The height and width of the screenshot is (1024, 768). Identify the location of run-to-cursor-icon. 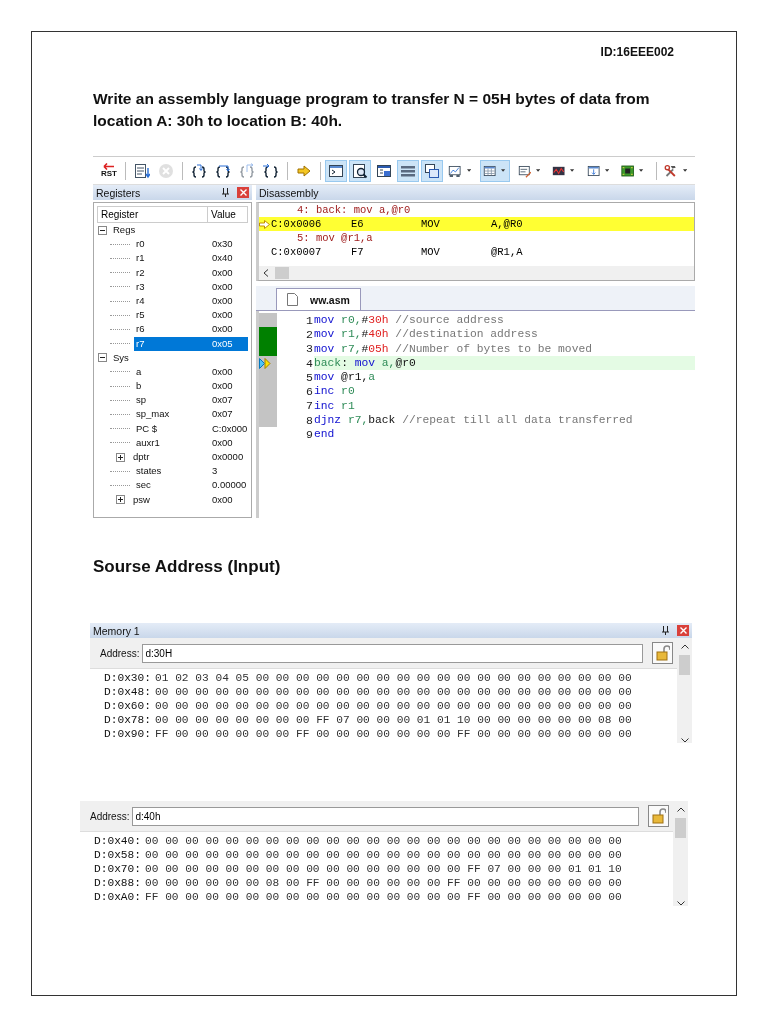
(270, 170).